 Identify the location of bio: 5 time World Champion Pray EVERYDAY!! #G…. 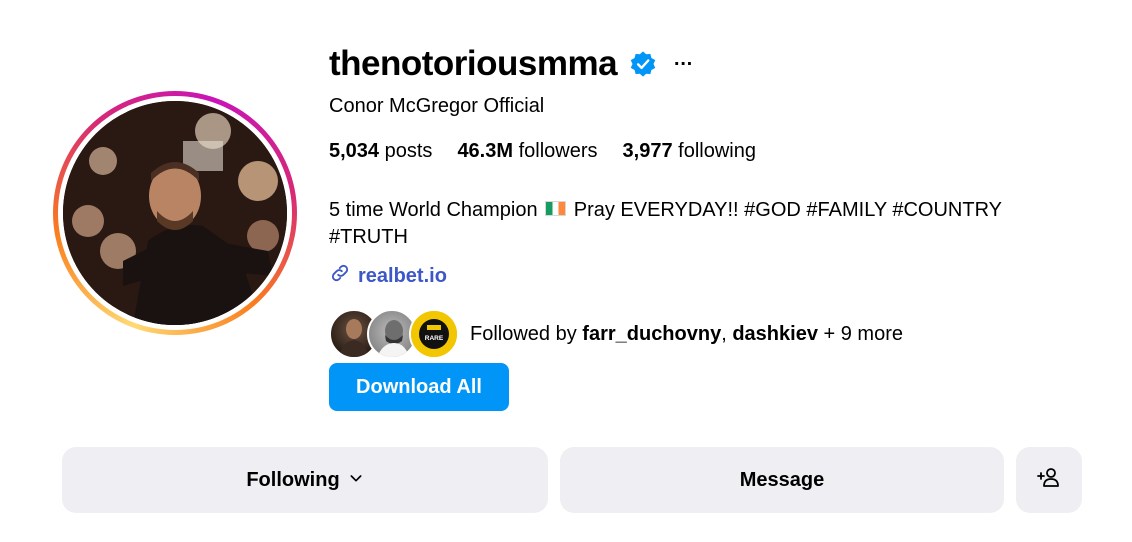
(699, 224).